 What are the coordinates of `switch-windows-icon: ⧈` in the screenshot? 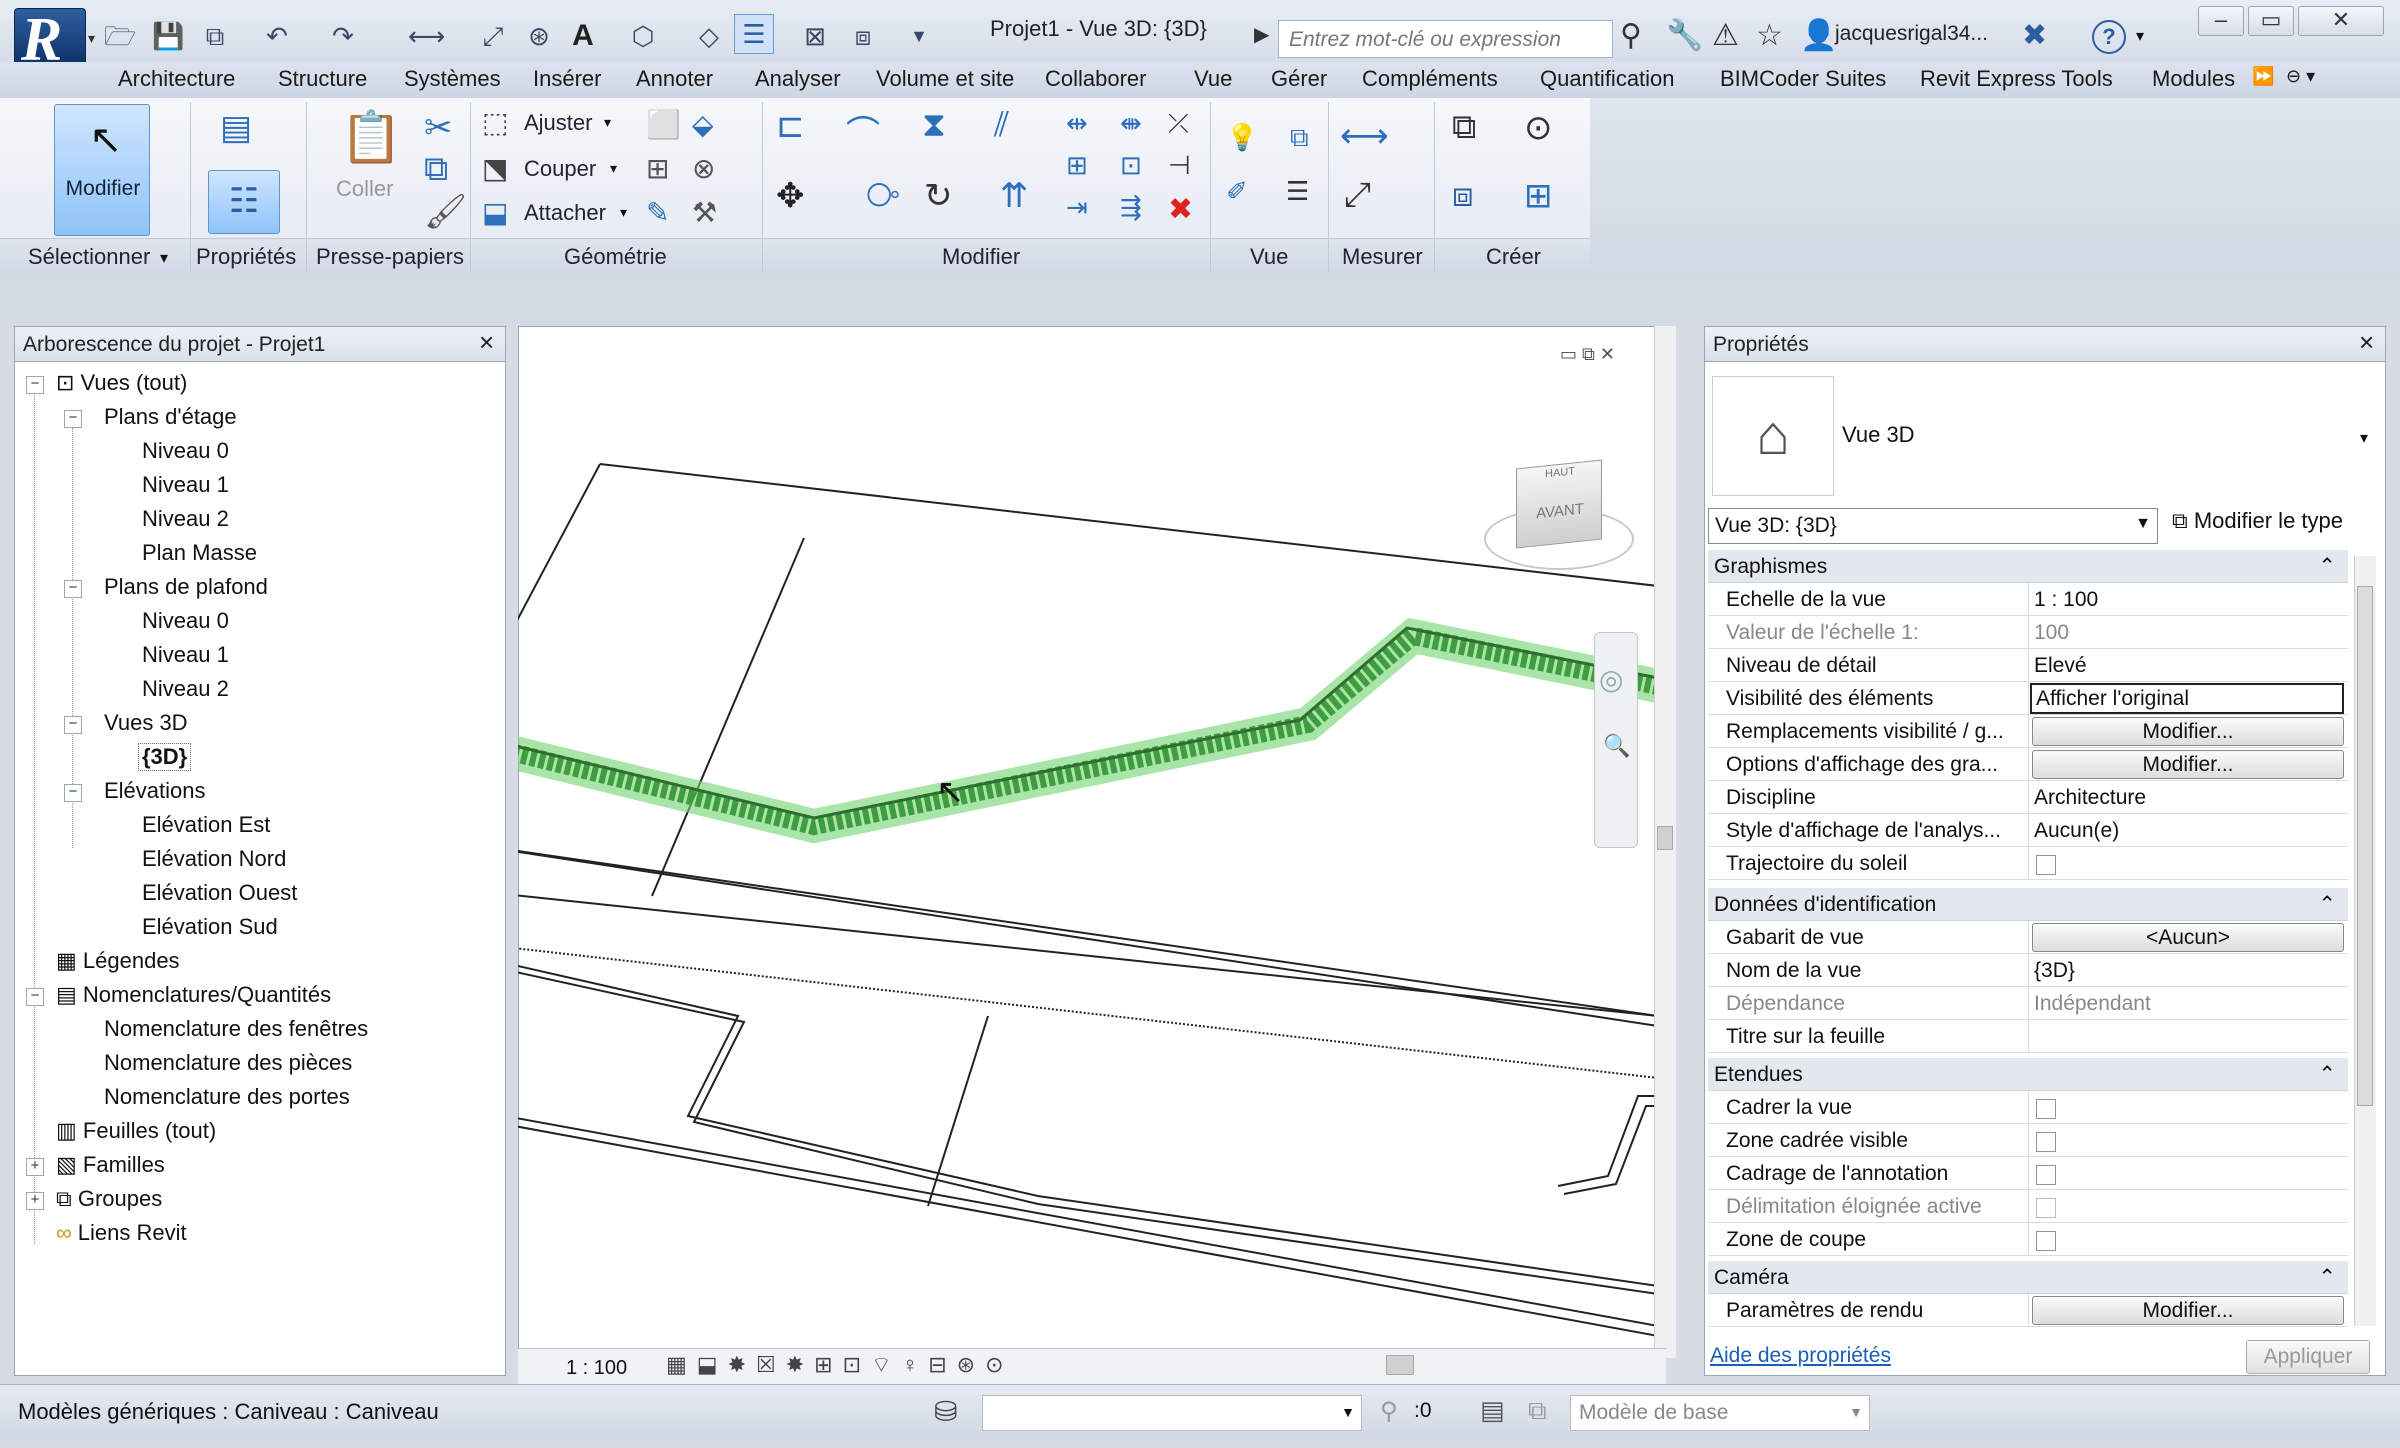 It's located at (863, 36).